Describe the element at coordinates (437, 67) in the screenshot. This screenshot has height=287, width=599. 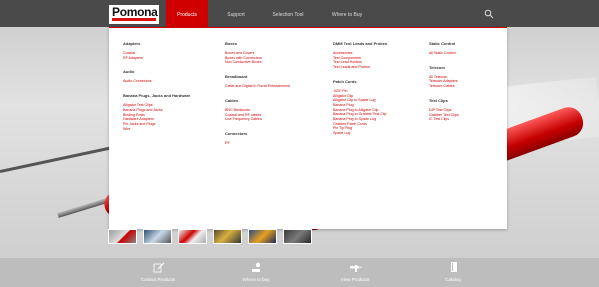
I see `menu-group-title: Telecom` at that location.